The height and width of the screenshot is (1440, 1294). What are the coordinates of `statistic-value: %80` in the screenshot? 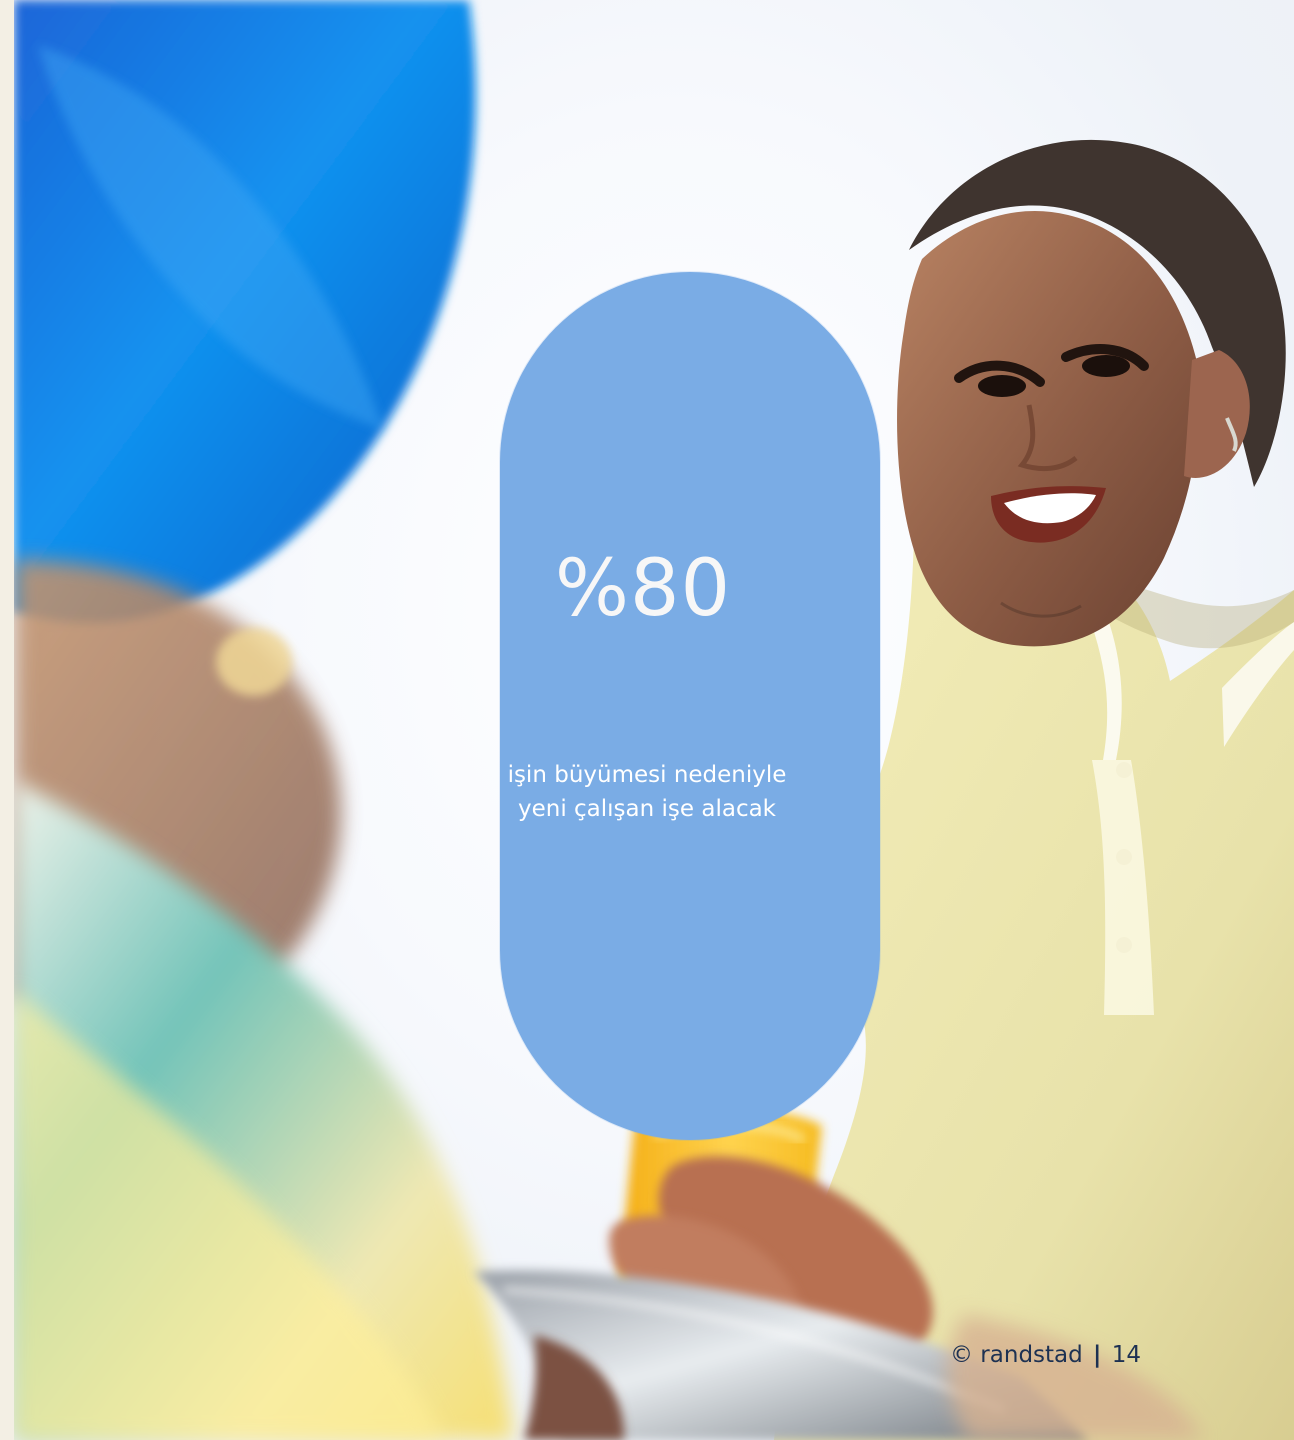 It's located at (643, 589).